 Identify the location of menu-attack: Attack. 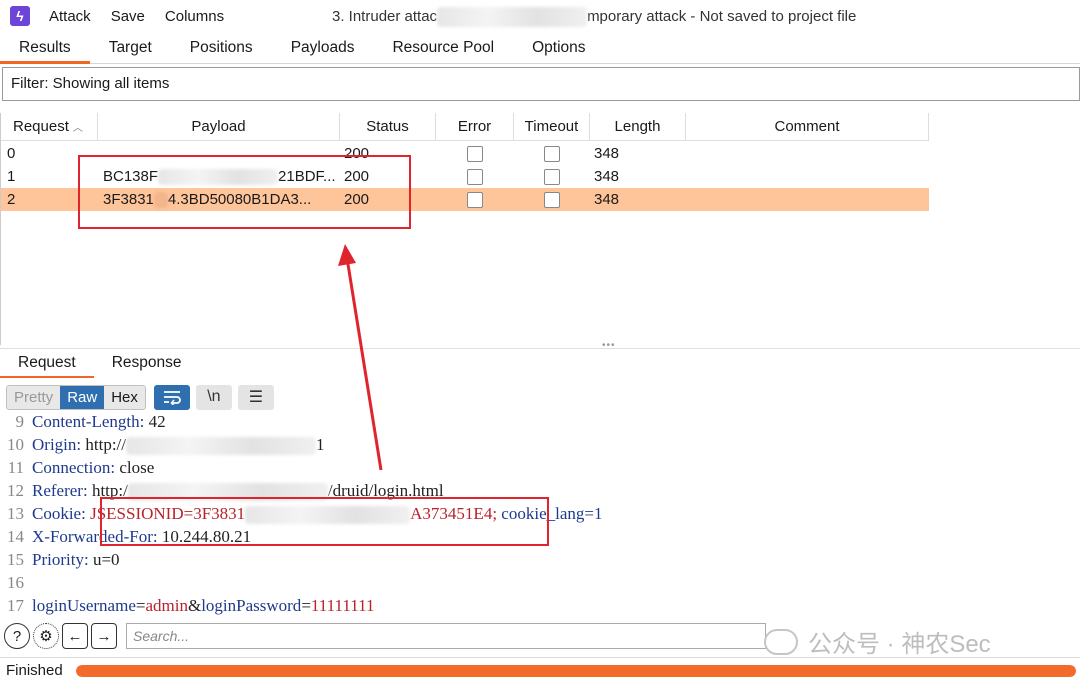
(70, 16).